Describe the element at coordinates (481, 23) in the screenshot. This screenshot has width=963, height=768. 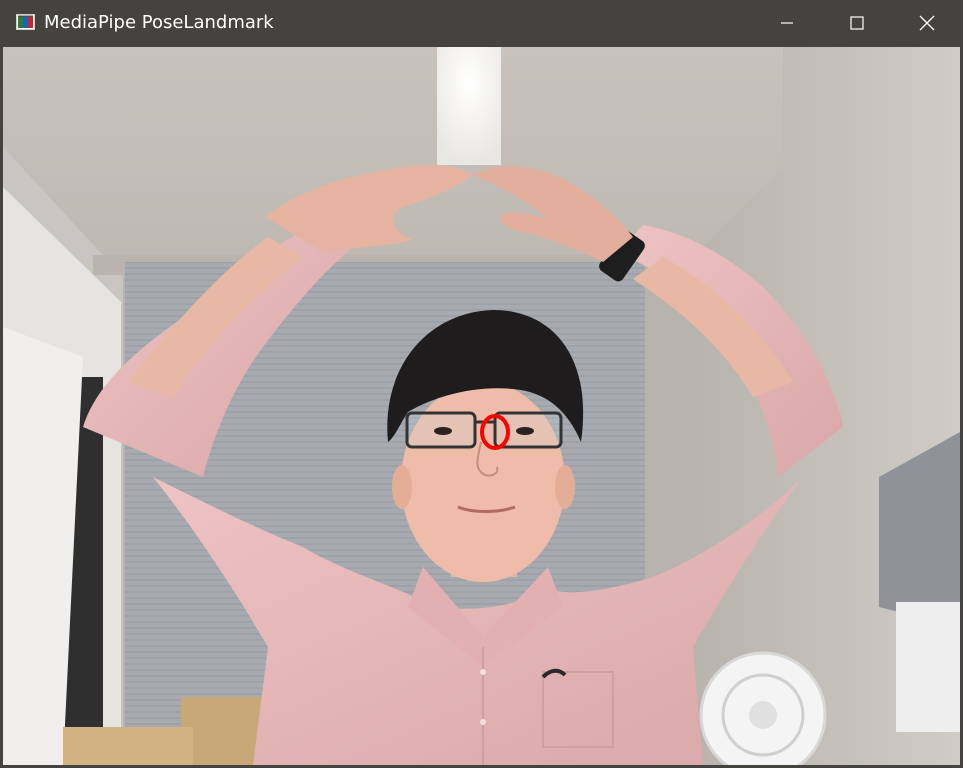
I see `title-bar: MediaPipe PoseLandmark` at that location.